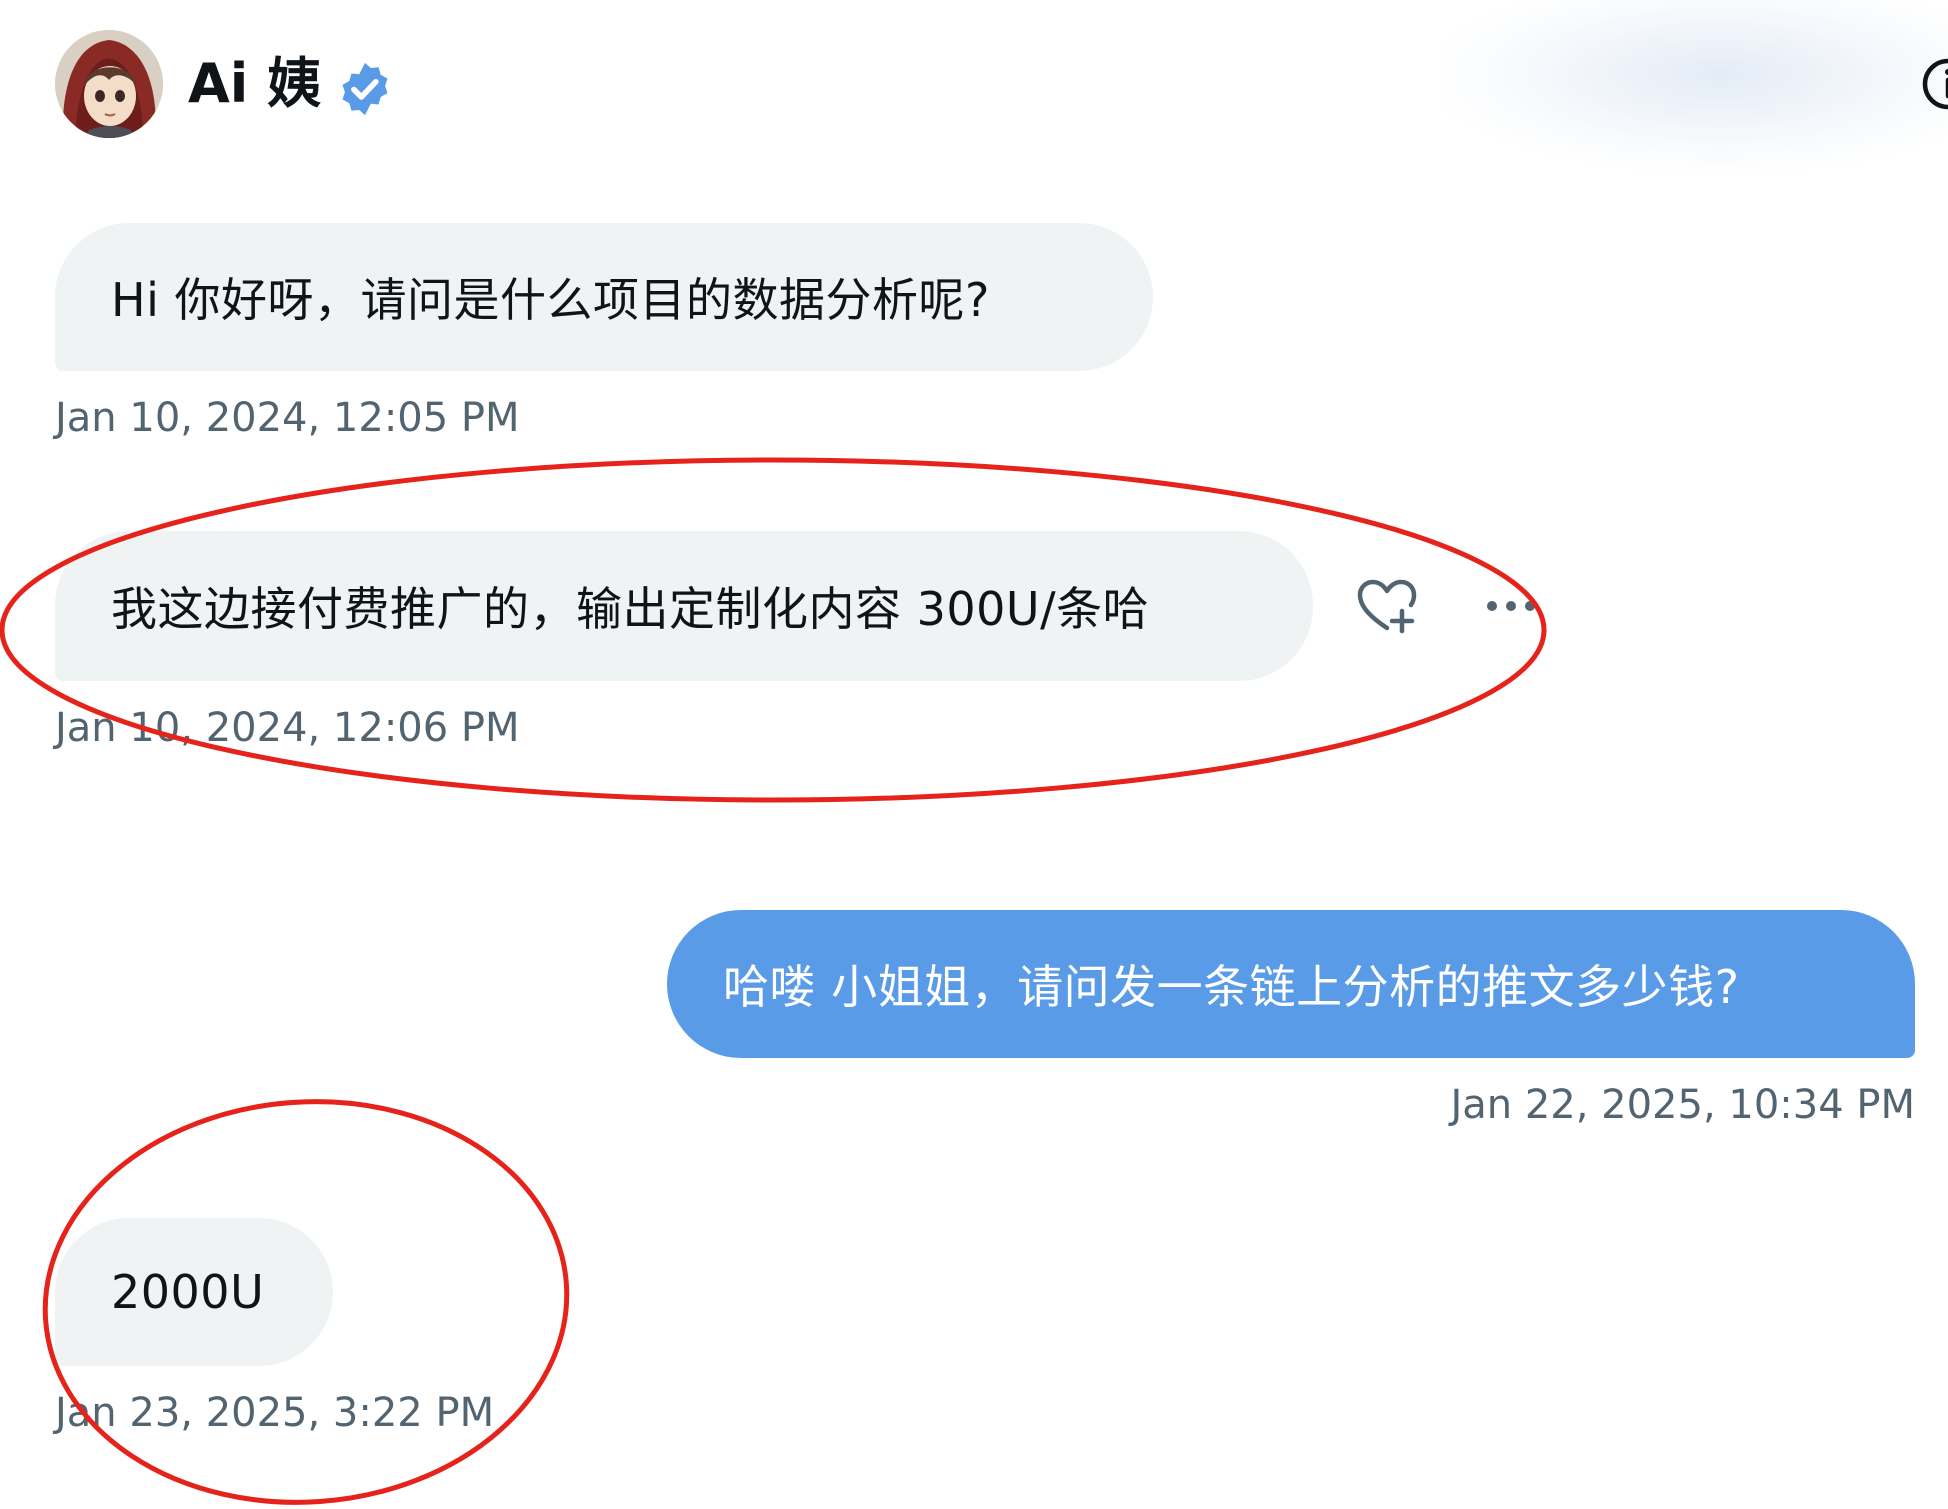 This screenshot has height=1509, width=1948. I want to click on incoming-message-bubble: Hi 你好呀，请问是什么项目的数据分析呢?, so click(604, 297).